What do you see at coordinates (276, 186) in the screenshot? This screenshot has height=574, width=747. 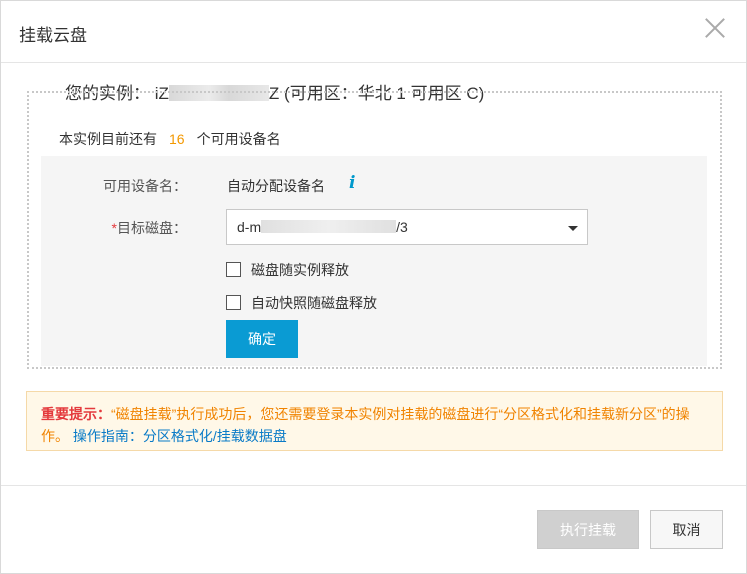 I see `device-name-value: 自动分配设备名` at bounding box center [276, 186].